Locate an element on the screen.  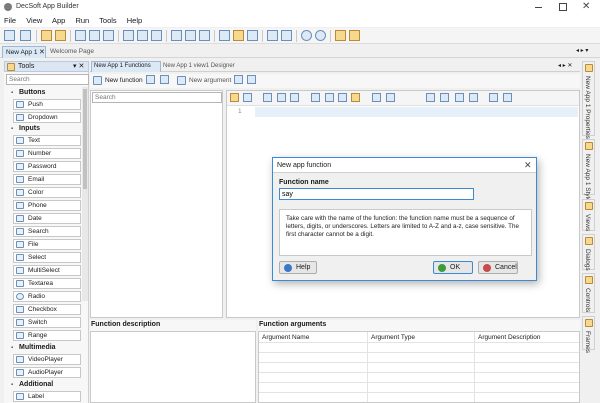
tool-text: Text is located at coordinates (47, 140).